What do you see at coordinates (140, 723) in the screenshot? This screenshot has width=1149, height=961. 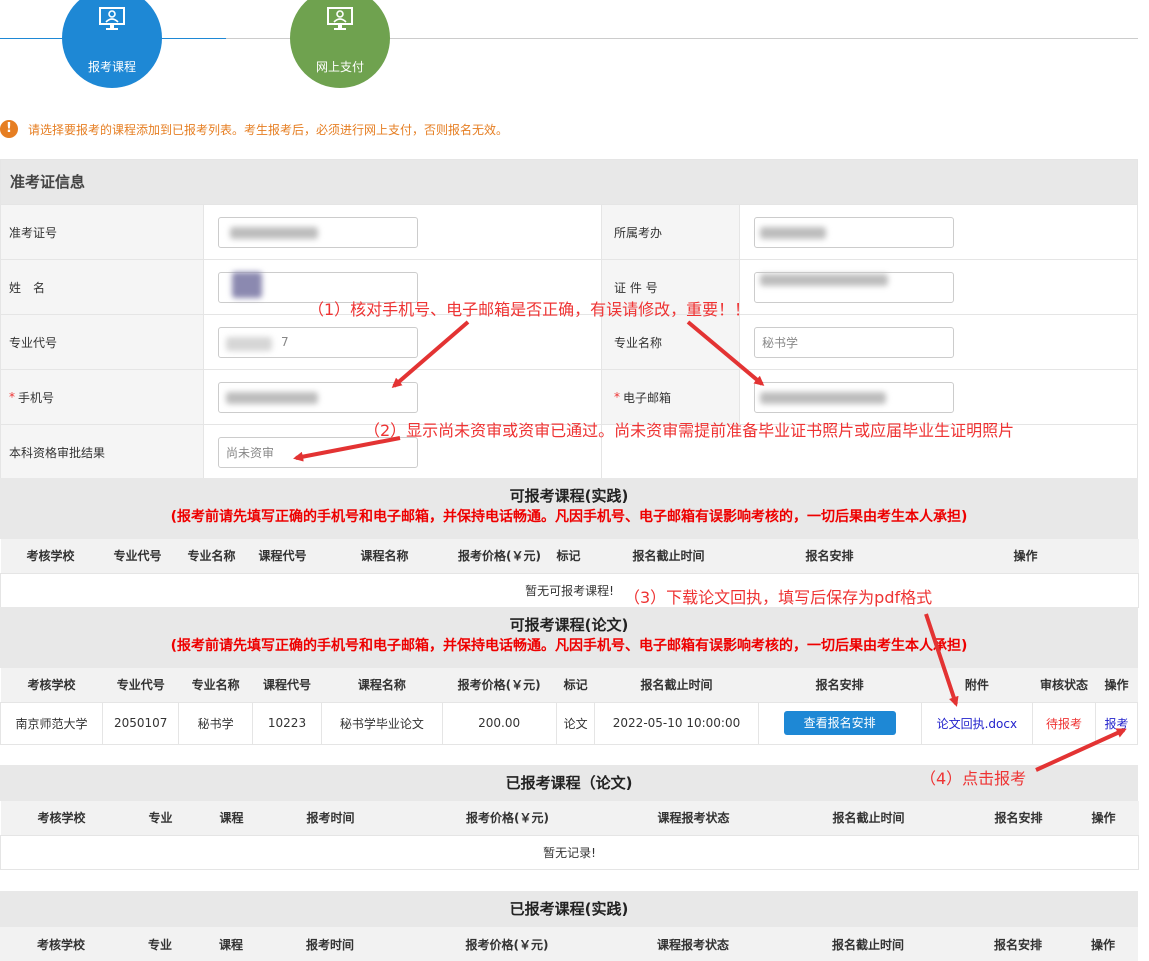 I see `major-code-cell: 2050107` at bounding box center [140, 723].